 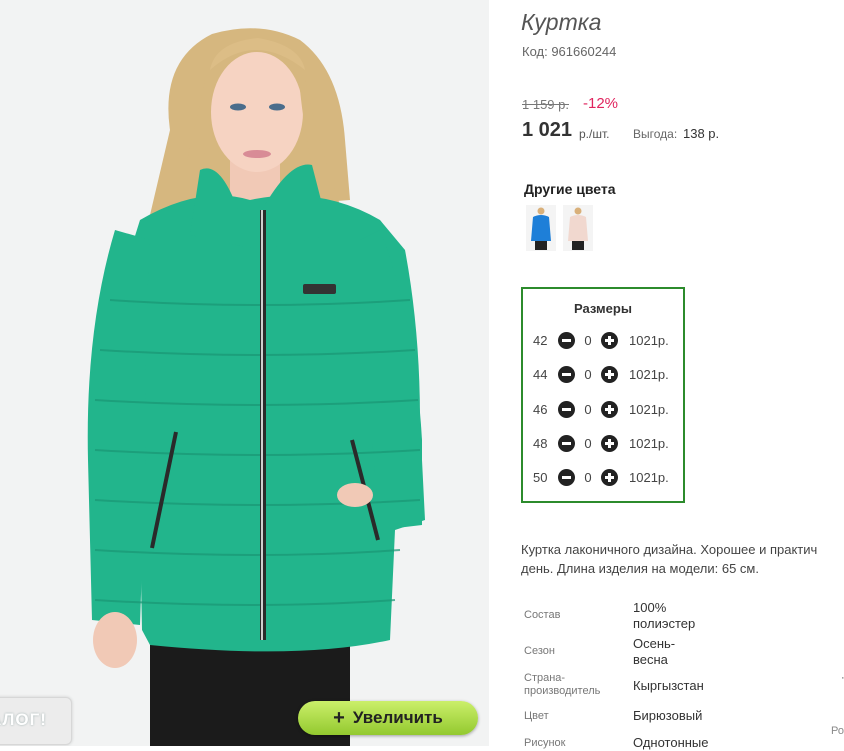 I want to click on current-price: 1 021, so click(x=547, y=130).